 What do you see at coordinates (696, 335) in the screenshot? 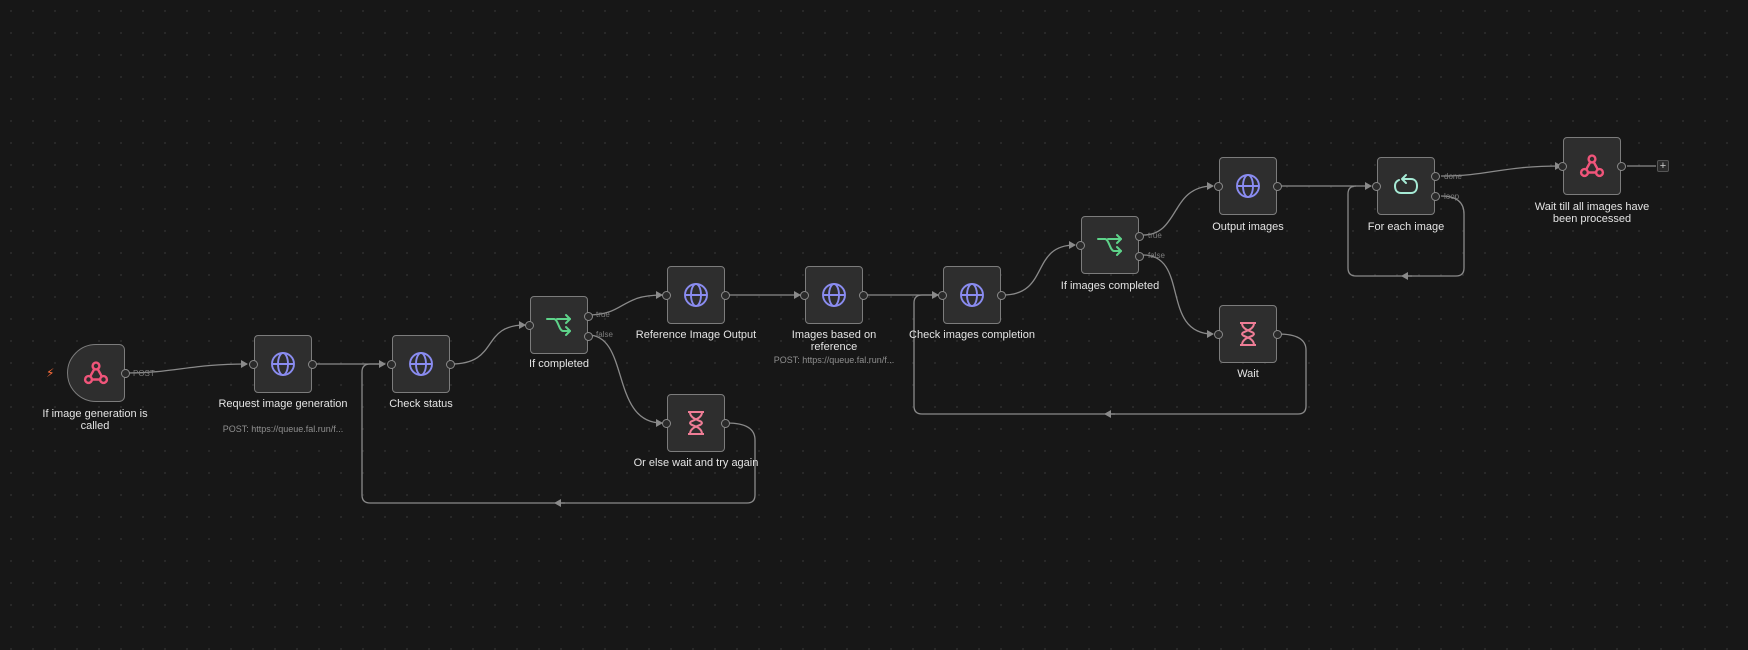
I see `node-label: Reference Image Output` at bounding box center [696, 335].